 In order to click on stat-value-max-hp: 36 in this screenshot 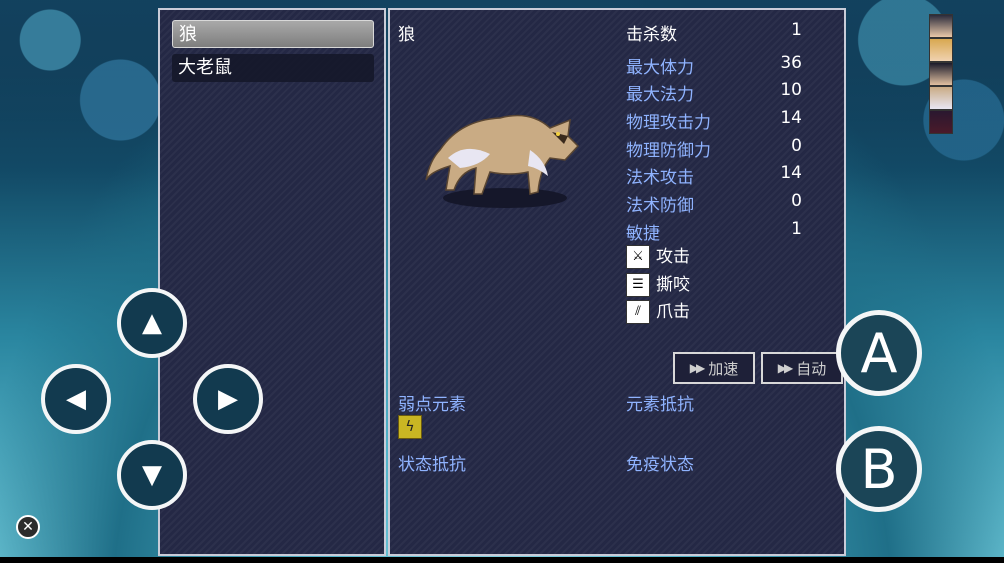, I will do `click(791, 63)`.